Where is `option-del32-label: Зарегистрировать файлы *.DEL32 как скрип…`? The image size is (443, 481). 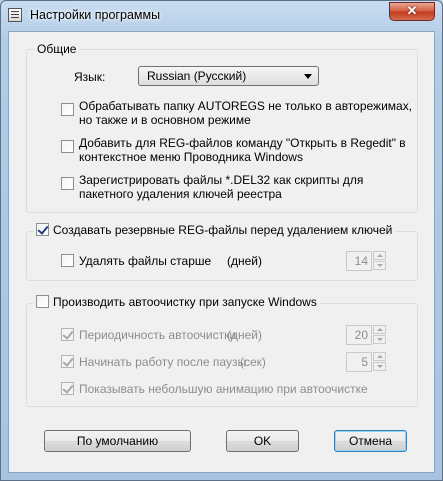 option-del32-label: Зарегистрировать файлы *.DEL32 как скрип… is located at coordinates (221, 187).